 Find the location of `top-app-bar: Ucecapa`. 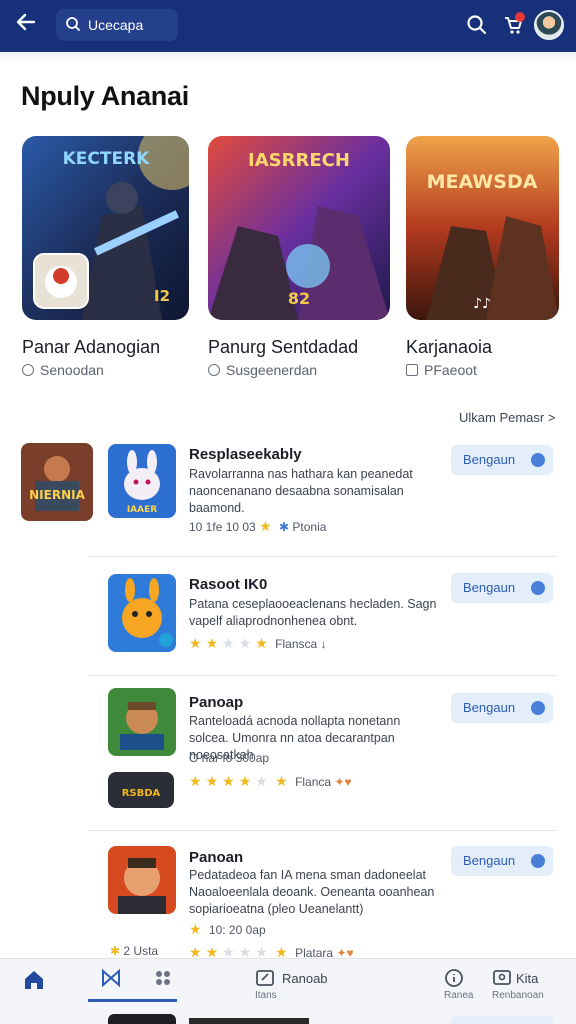

top-app-bar: Ucecapa is located at coordinates (288, 26).